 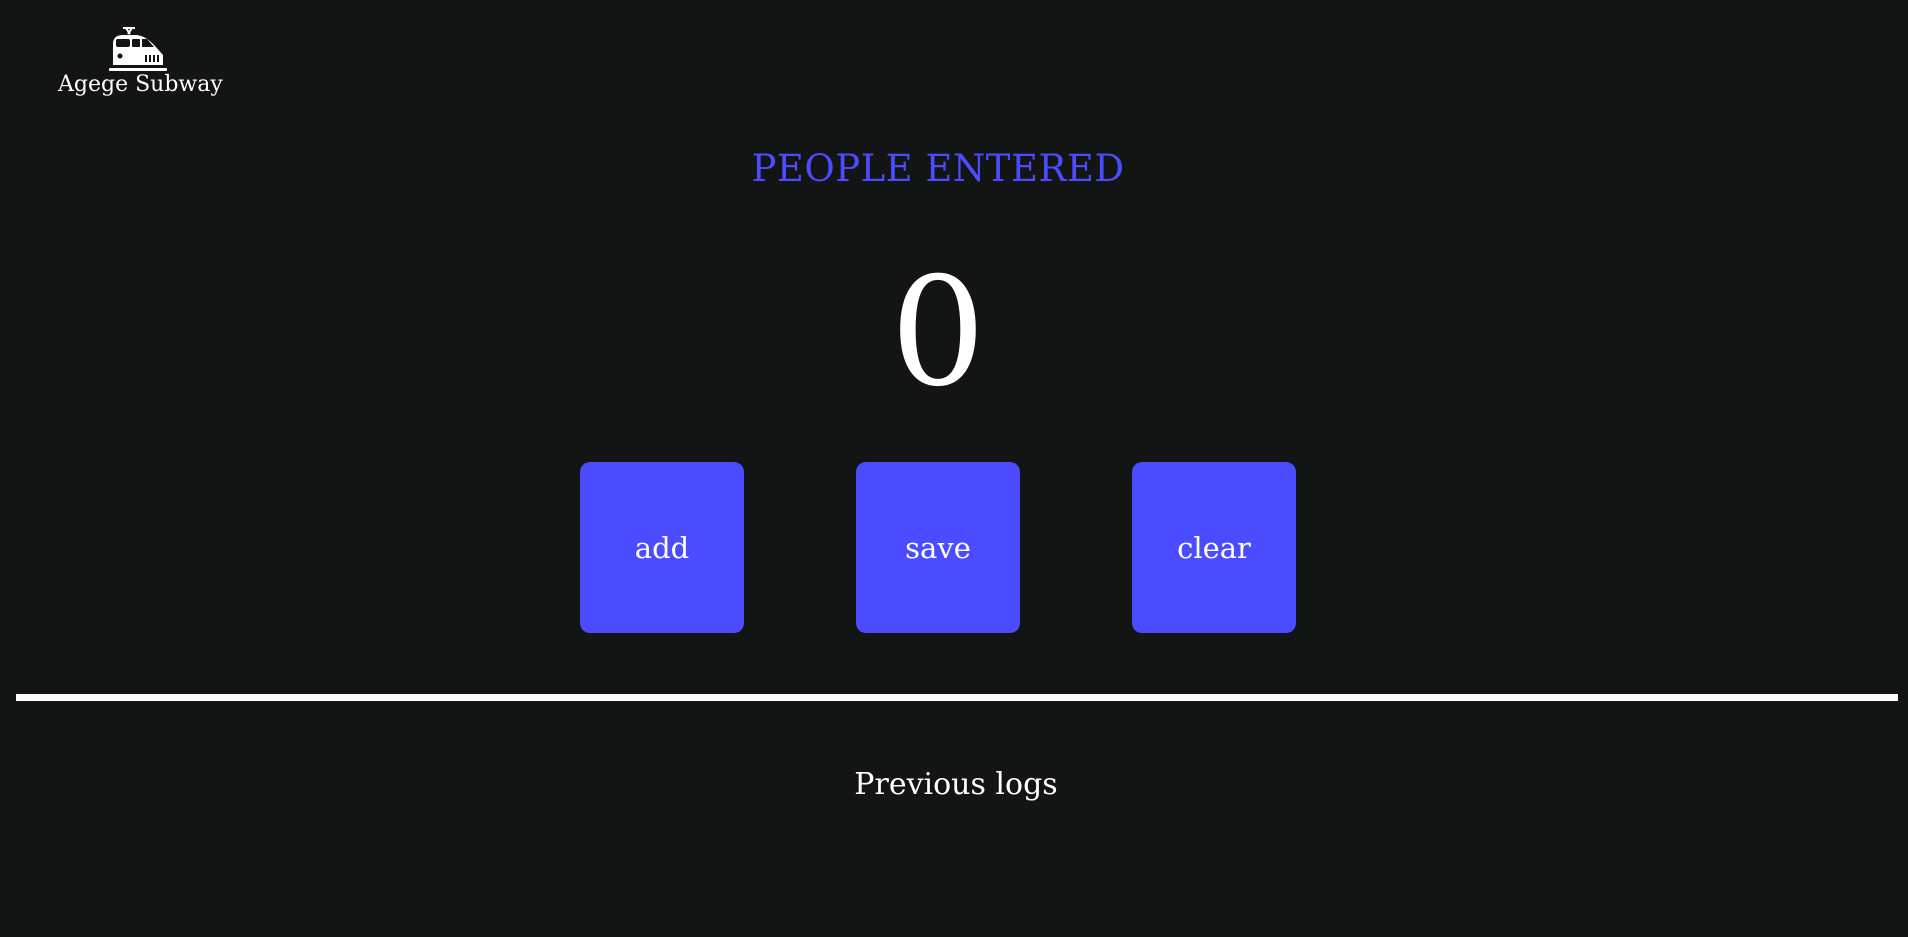 I want to click on train-icon, so click(x=138, y=49).